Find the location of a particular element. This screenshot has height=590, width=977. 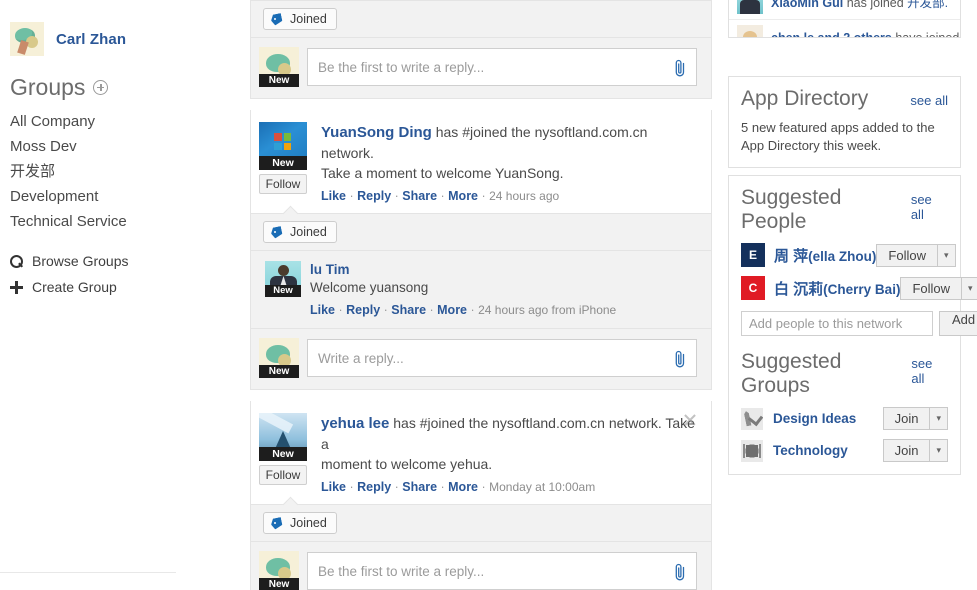

app-directory-see-all: see all is located at coordinates (929, 100).